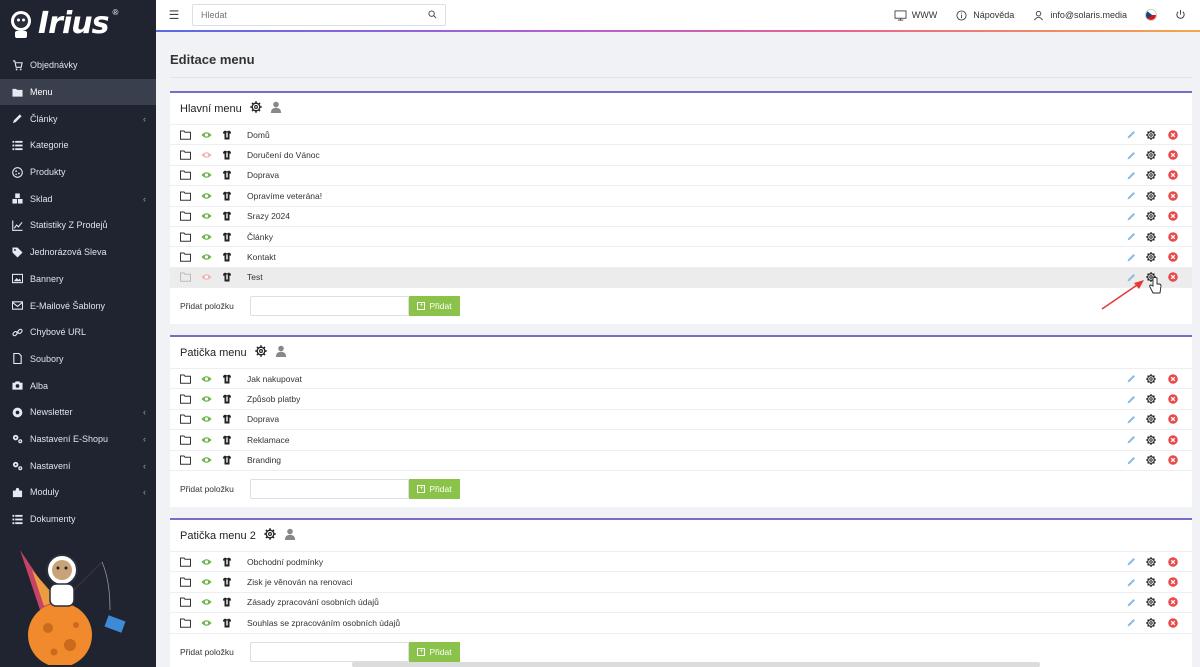  I want to click on menu-item-row: Jak nakupovat, so click(681, 379).